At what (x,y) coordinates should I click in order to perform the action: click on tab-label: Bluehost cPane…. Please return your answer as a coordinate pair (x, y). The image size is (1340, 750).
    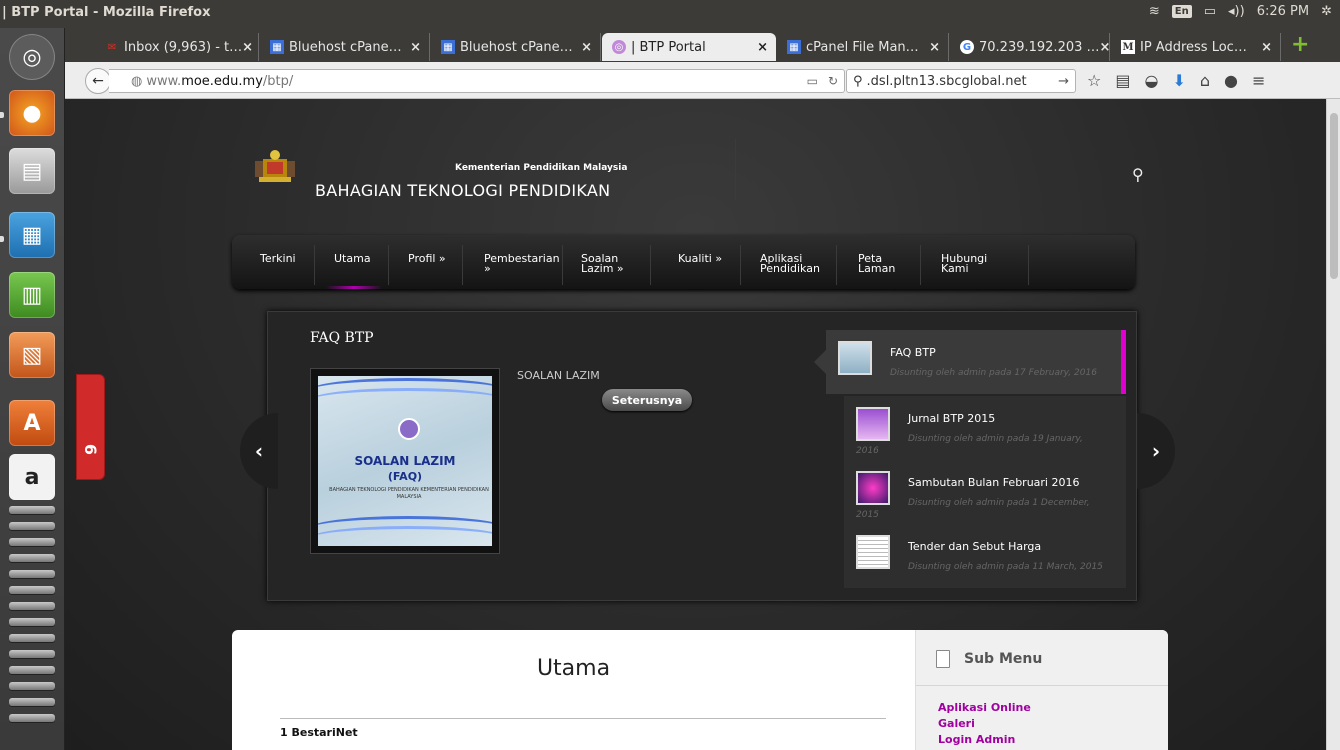
    Looking at the image, I should click on (516, 47).